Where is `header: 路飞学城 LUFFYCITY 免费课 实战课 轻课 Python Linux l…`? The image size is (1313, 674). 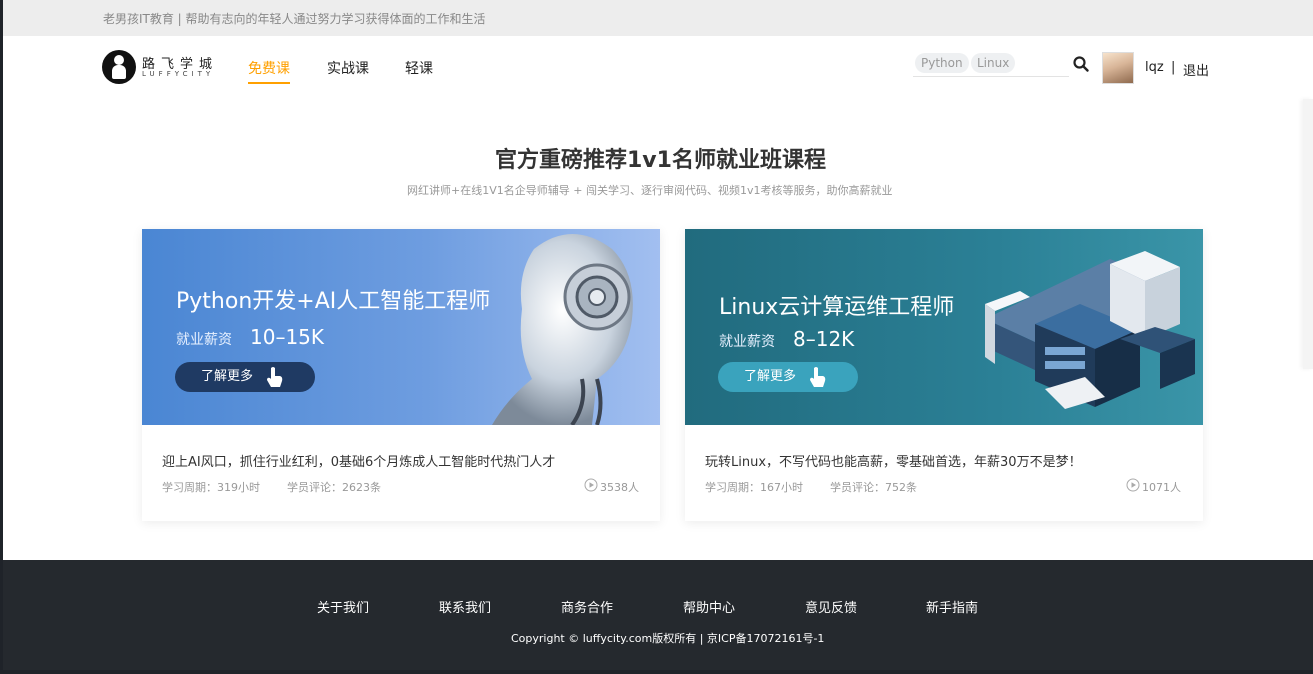
header: 路飞学城 LUFFYCITY 免费课 实战课 轻课 Python Linux l… is located at coordinates (658, 67).